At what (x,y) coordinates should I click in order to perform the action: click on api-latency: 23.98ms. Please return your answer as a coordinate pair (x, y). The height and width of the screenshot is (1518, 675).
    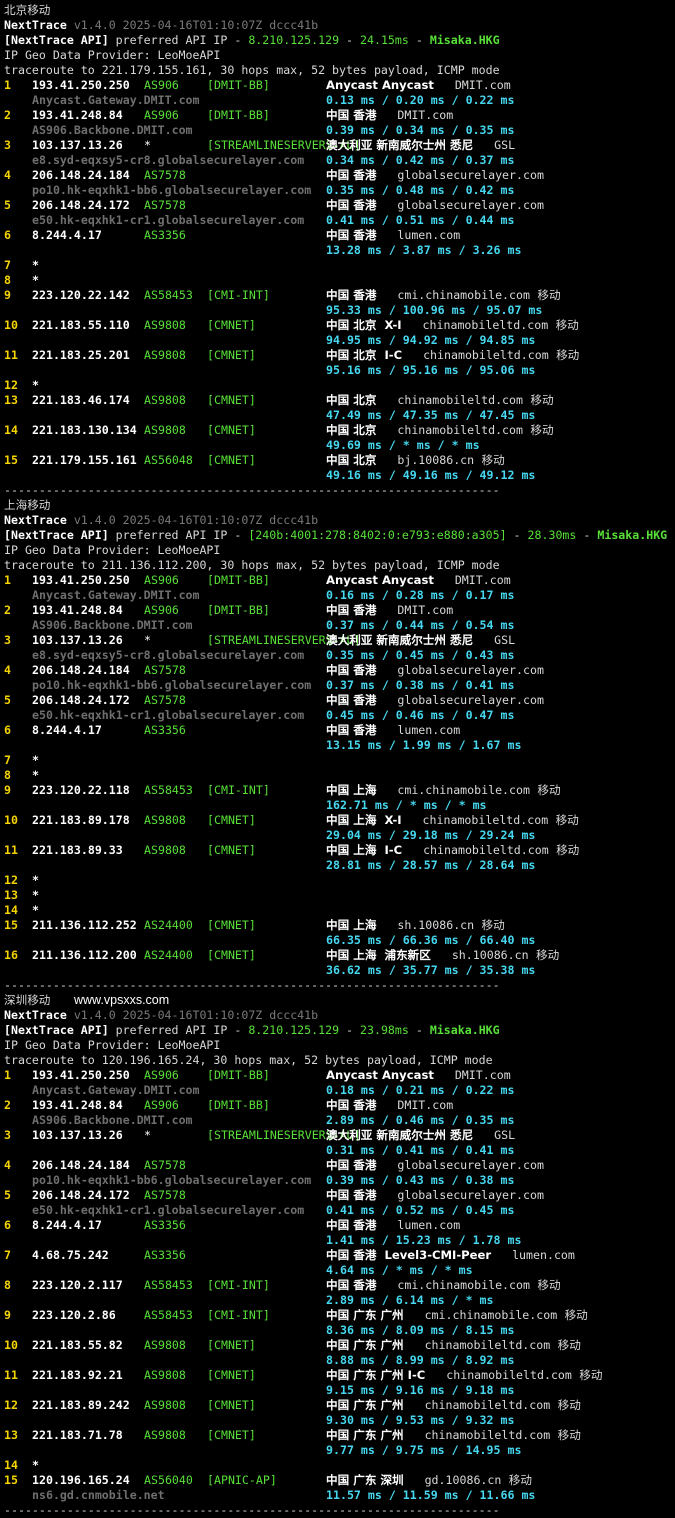
    Looking at the image, I should click on (384, 1030).